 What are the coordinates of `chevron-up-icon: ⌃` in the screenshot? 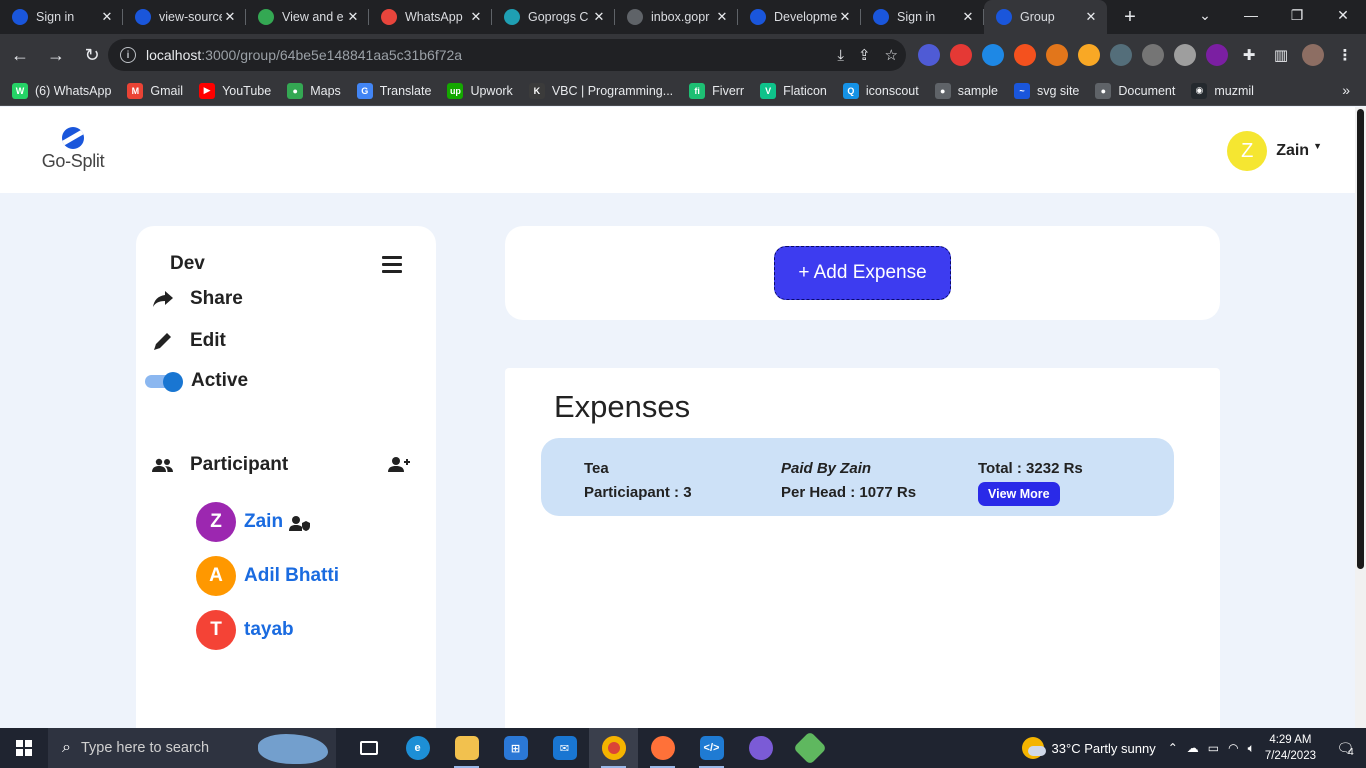 It's located at (1173, 748).